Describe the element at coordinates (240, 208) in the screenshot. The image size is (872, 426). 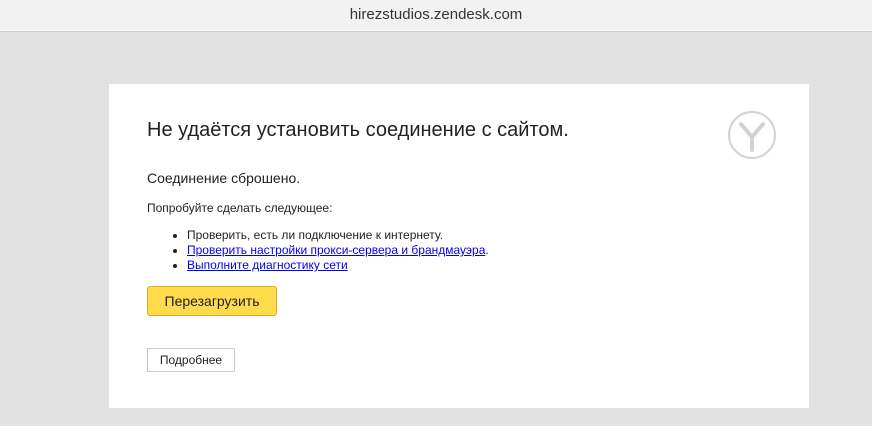
I see `try-label: Попробуйте сделать следующее:` at that location.